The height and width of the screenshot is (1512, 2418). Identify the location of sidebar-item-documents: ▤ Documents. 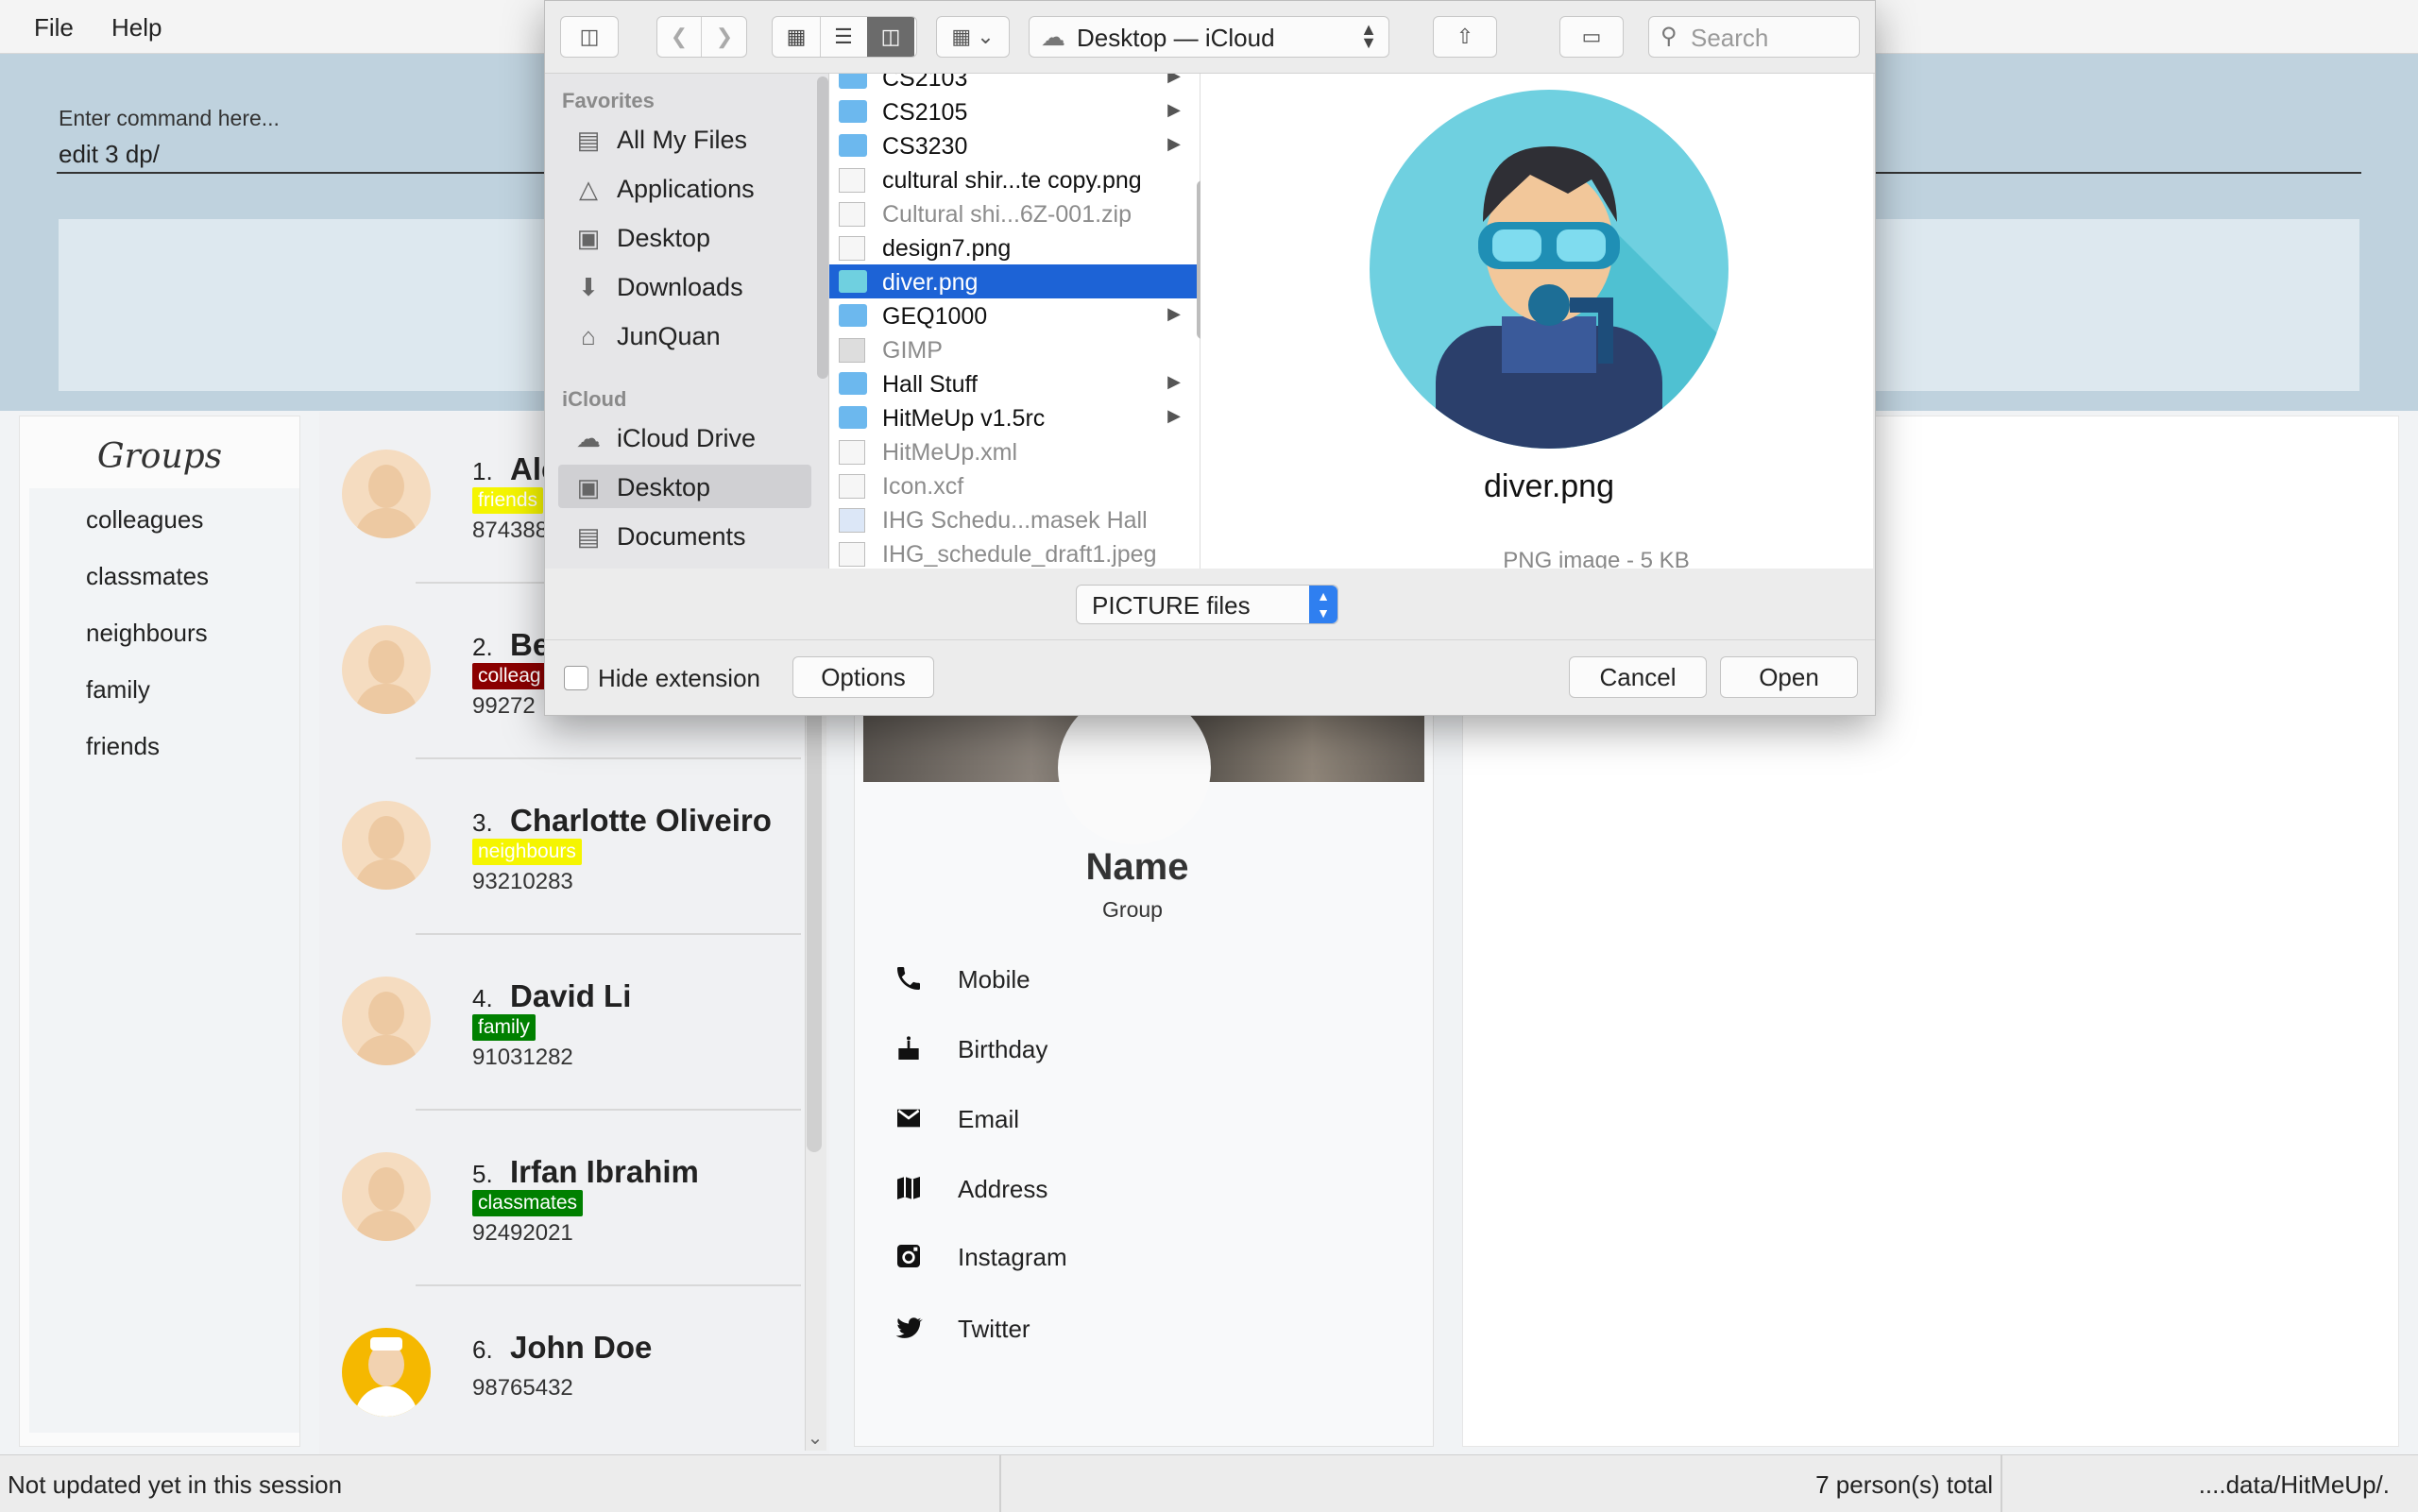
(684, 535).